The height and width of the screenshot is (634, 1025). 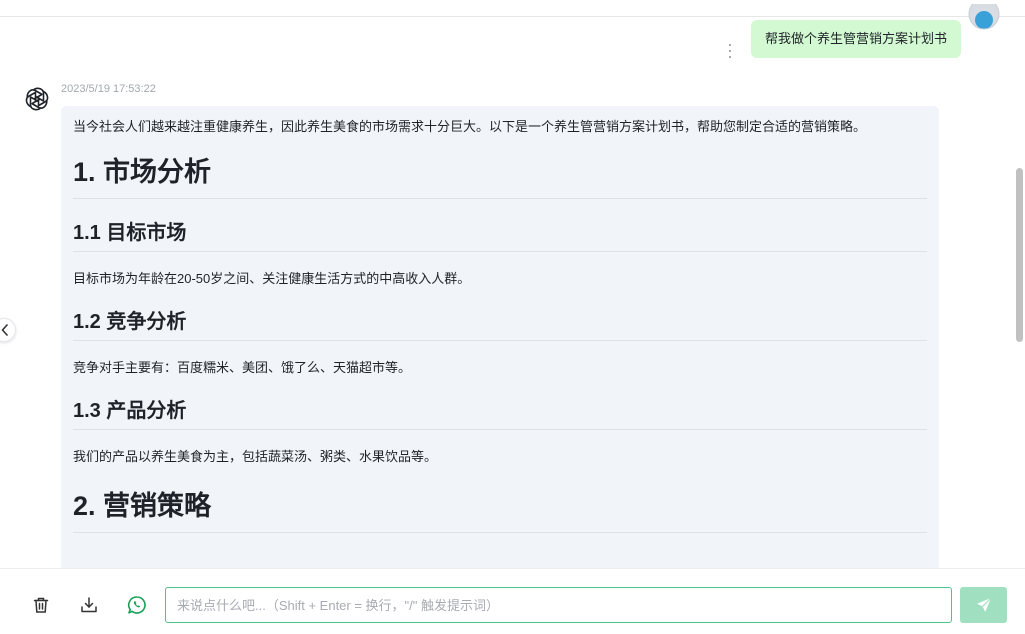 I want to click on scrollbar-thumb, so click(x=1019, y=255).